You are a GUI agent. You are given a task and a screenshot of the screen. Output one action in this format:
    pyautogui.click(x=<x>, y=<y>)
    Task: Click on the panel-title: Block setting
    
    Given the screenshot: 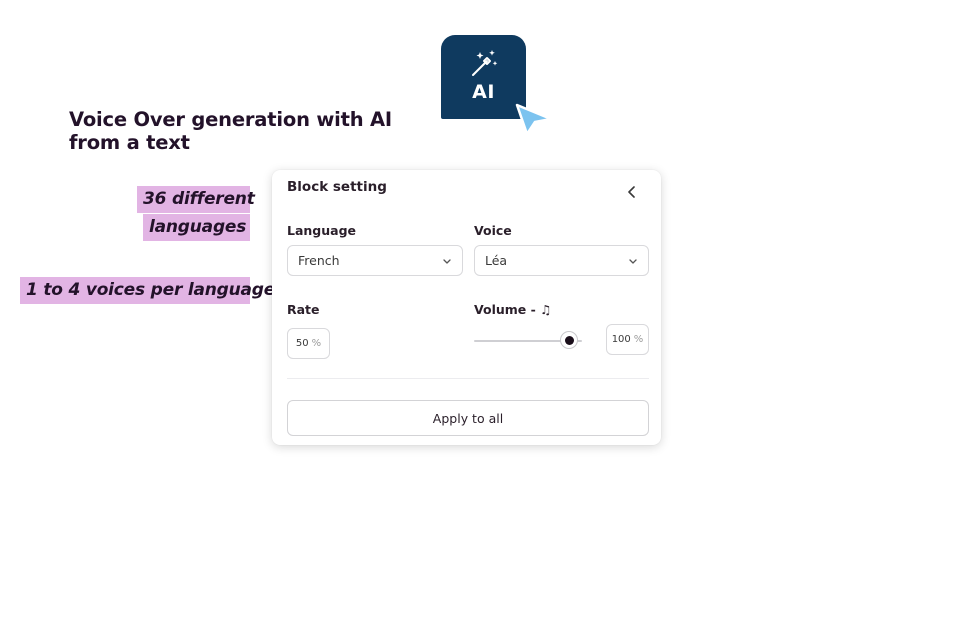 What is the action you would take?
    pyautogui.click(x=337, y=187)
    